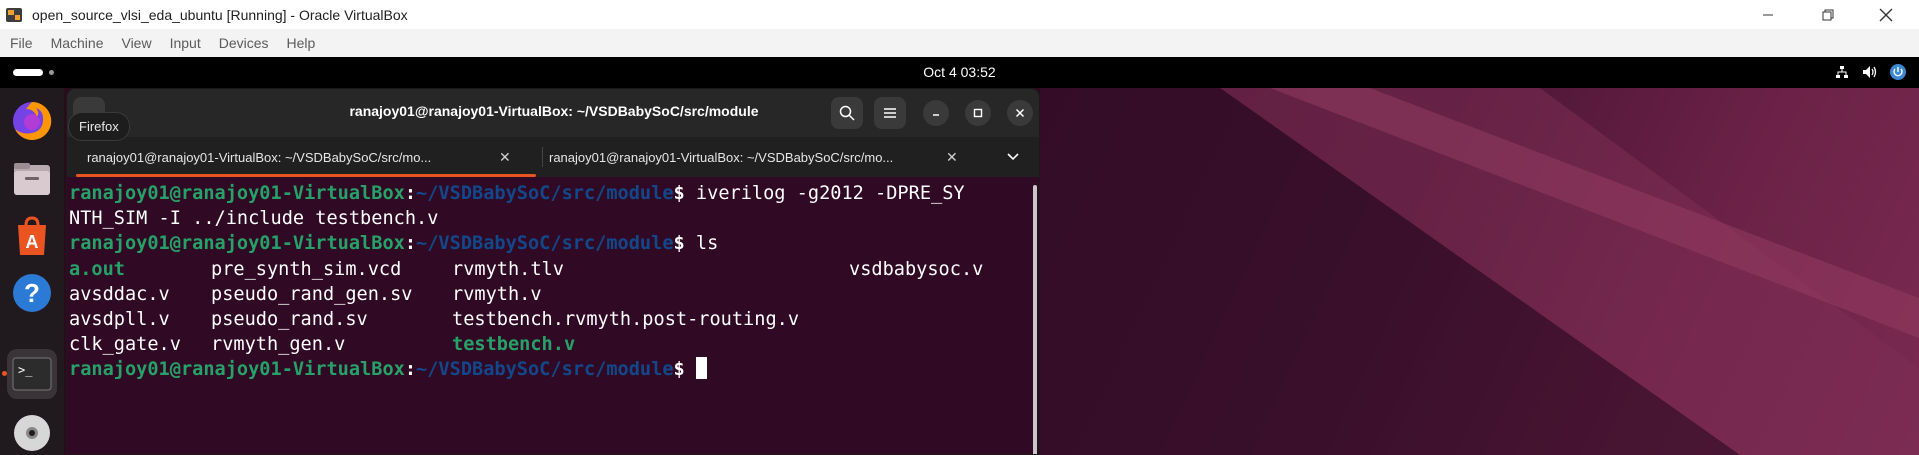  What do you see at coordinates (824, 193) in the screenshot?
I see `command-text: iverilog -g2012 -DPRE_SY` at bounding box center [824, 193].